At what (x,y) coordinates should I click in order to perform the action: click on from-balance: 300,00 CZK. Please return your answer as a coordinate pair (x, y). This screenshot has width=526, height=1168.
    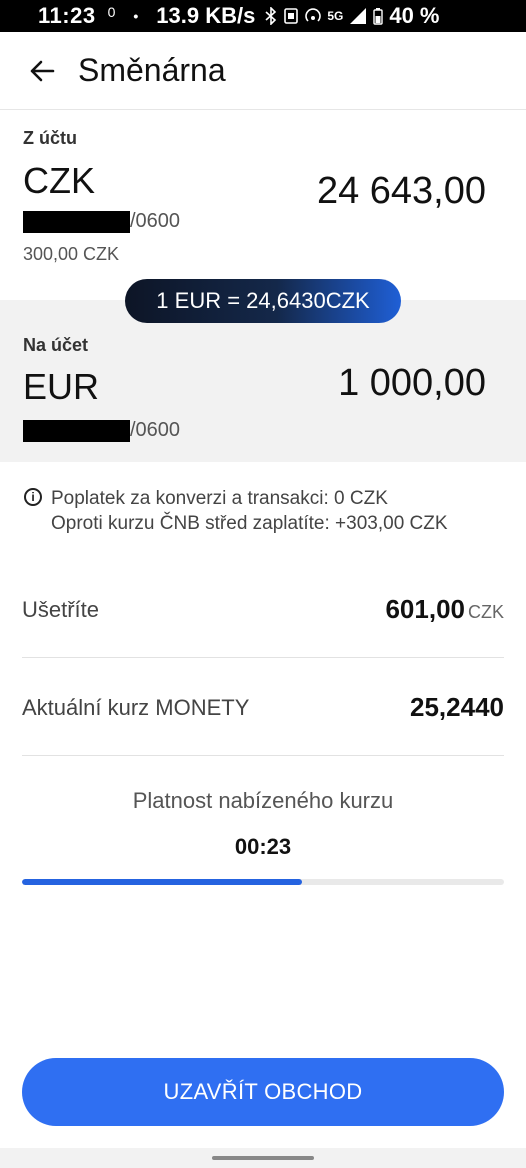
    Looking at the image, I should click on (71, 254).